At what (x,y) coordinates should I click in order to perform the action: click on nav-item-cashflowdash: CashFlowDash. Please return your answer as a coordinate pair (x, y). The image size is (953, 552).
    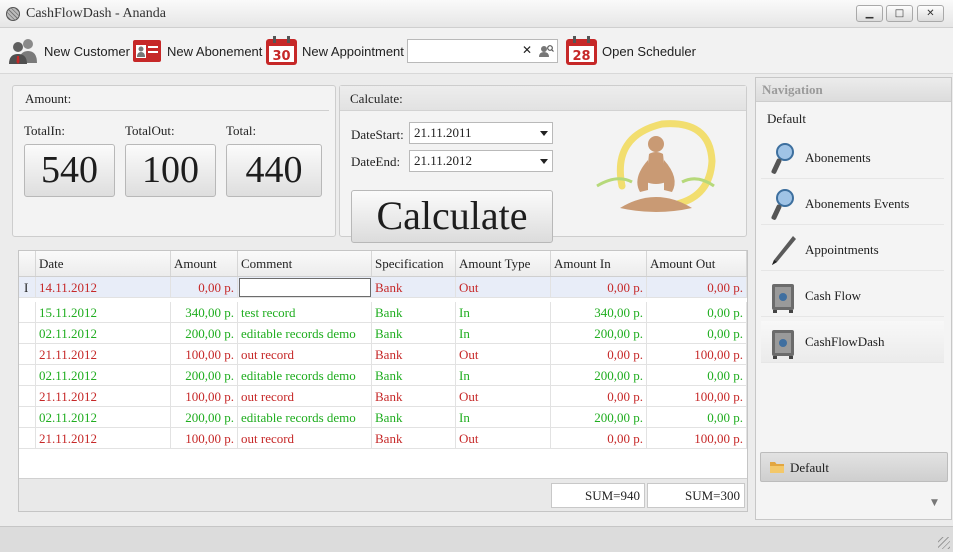
    Looking at the image, I should click on (852, 342).